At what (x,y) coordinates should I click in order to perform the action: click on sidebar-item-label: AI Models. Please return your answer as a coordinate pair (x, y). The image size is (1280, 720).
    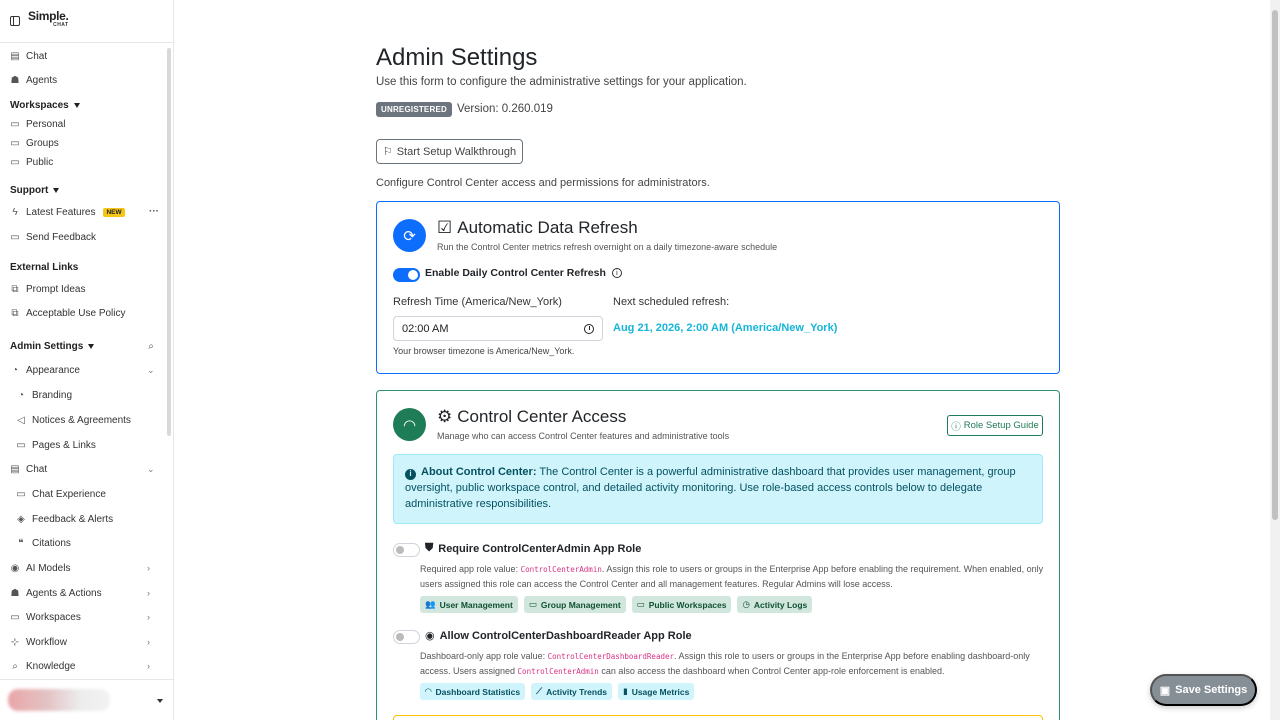
    Looking at the image, I should click on (48, 568).